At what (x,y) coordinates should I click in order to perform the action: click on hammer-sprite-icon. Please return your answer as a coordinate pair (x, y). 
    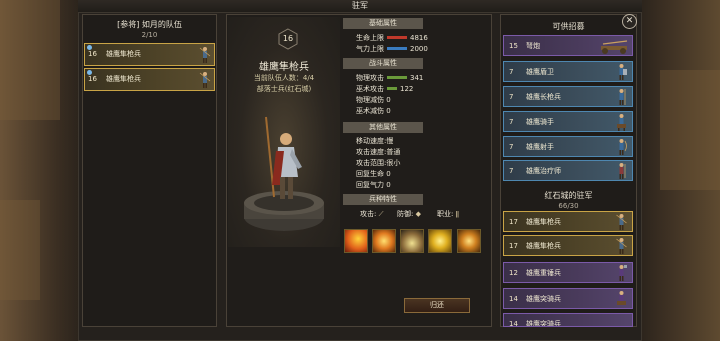
    Looking at the image, I should click on (623, 273).